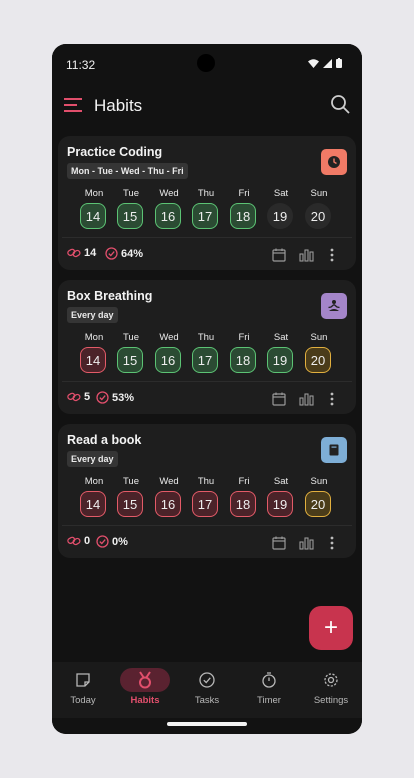 This screenshot has height=778, width=414. Describe the element at coordinates (120, 541) in the screenshot. I see `completion-rate: 0%` at that location.